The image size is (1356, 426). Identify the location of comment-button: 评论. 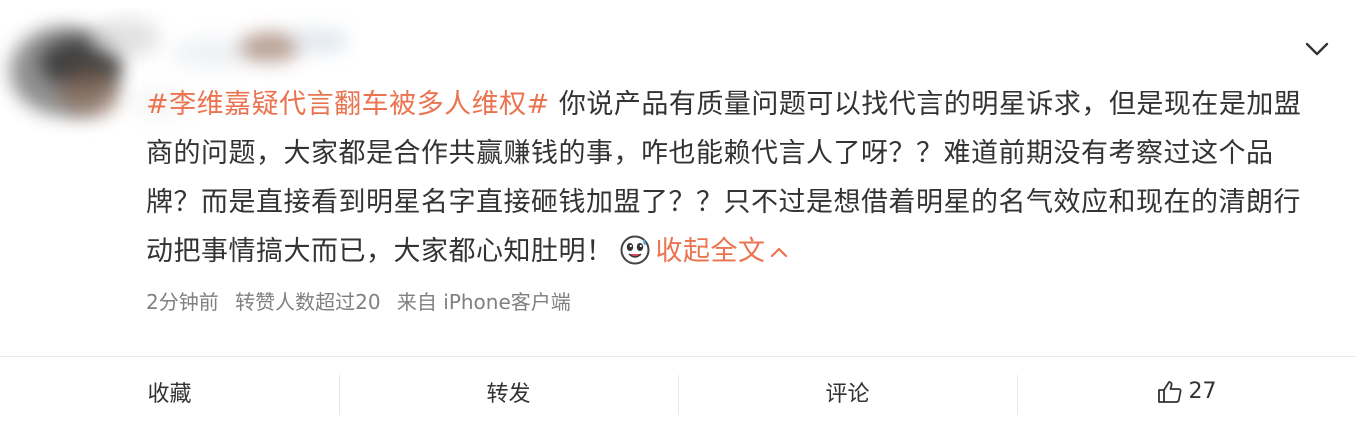
(847, 391).